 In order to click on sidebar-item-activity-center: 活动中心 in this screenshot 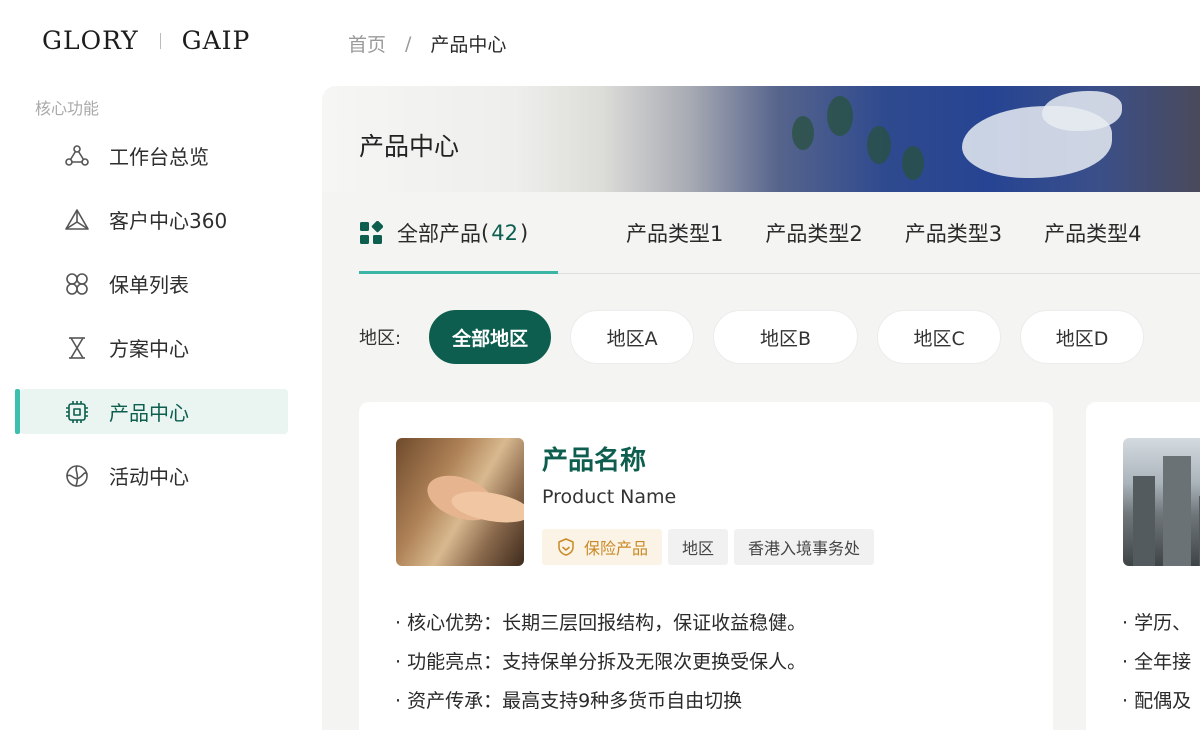, I will do `click(154, 475)`.